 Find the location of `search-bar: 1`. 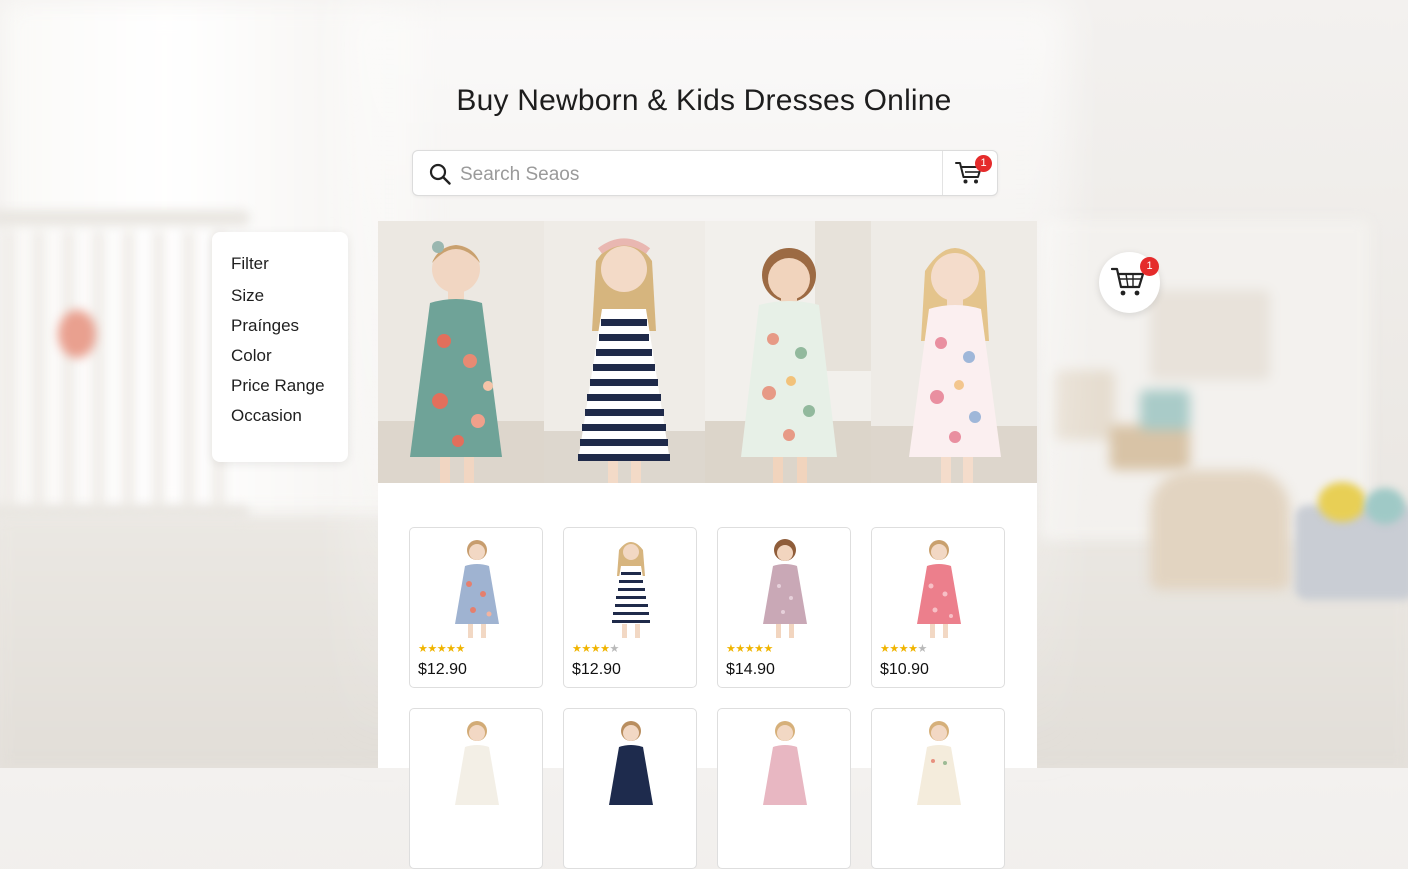

search-bar: 1 is located at coordinates (705, 173).